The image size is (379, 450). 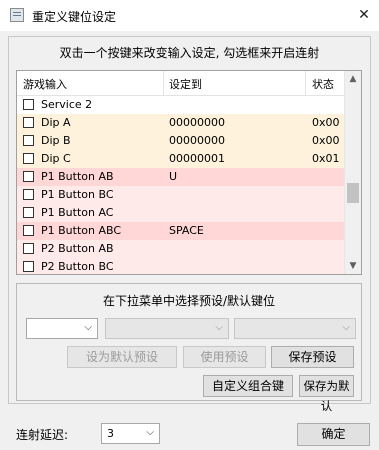 I want to click on preset-select-2: ⌵, so click(x=167, y=328).